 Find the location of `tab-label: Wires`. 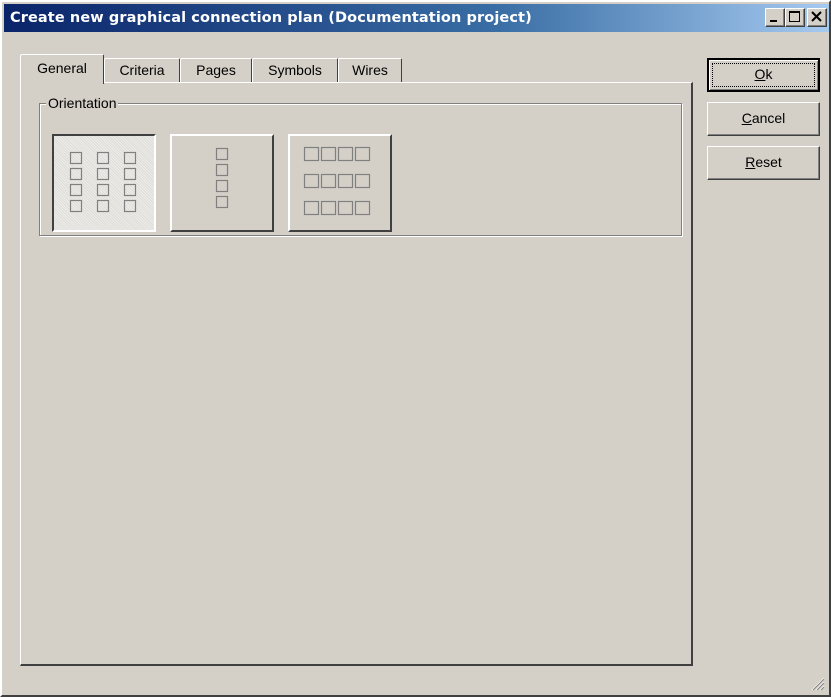

tab-label: Wires is located at coordinates (370, 70).